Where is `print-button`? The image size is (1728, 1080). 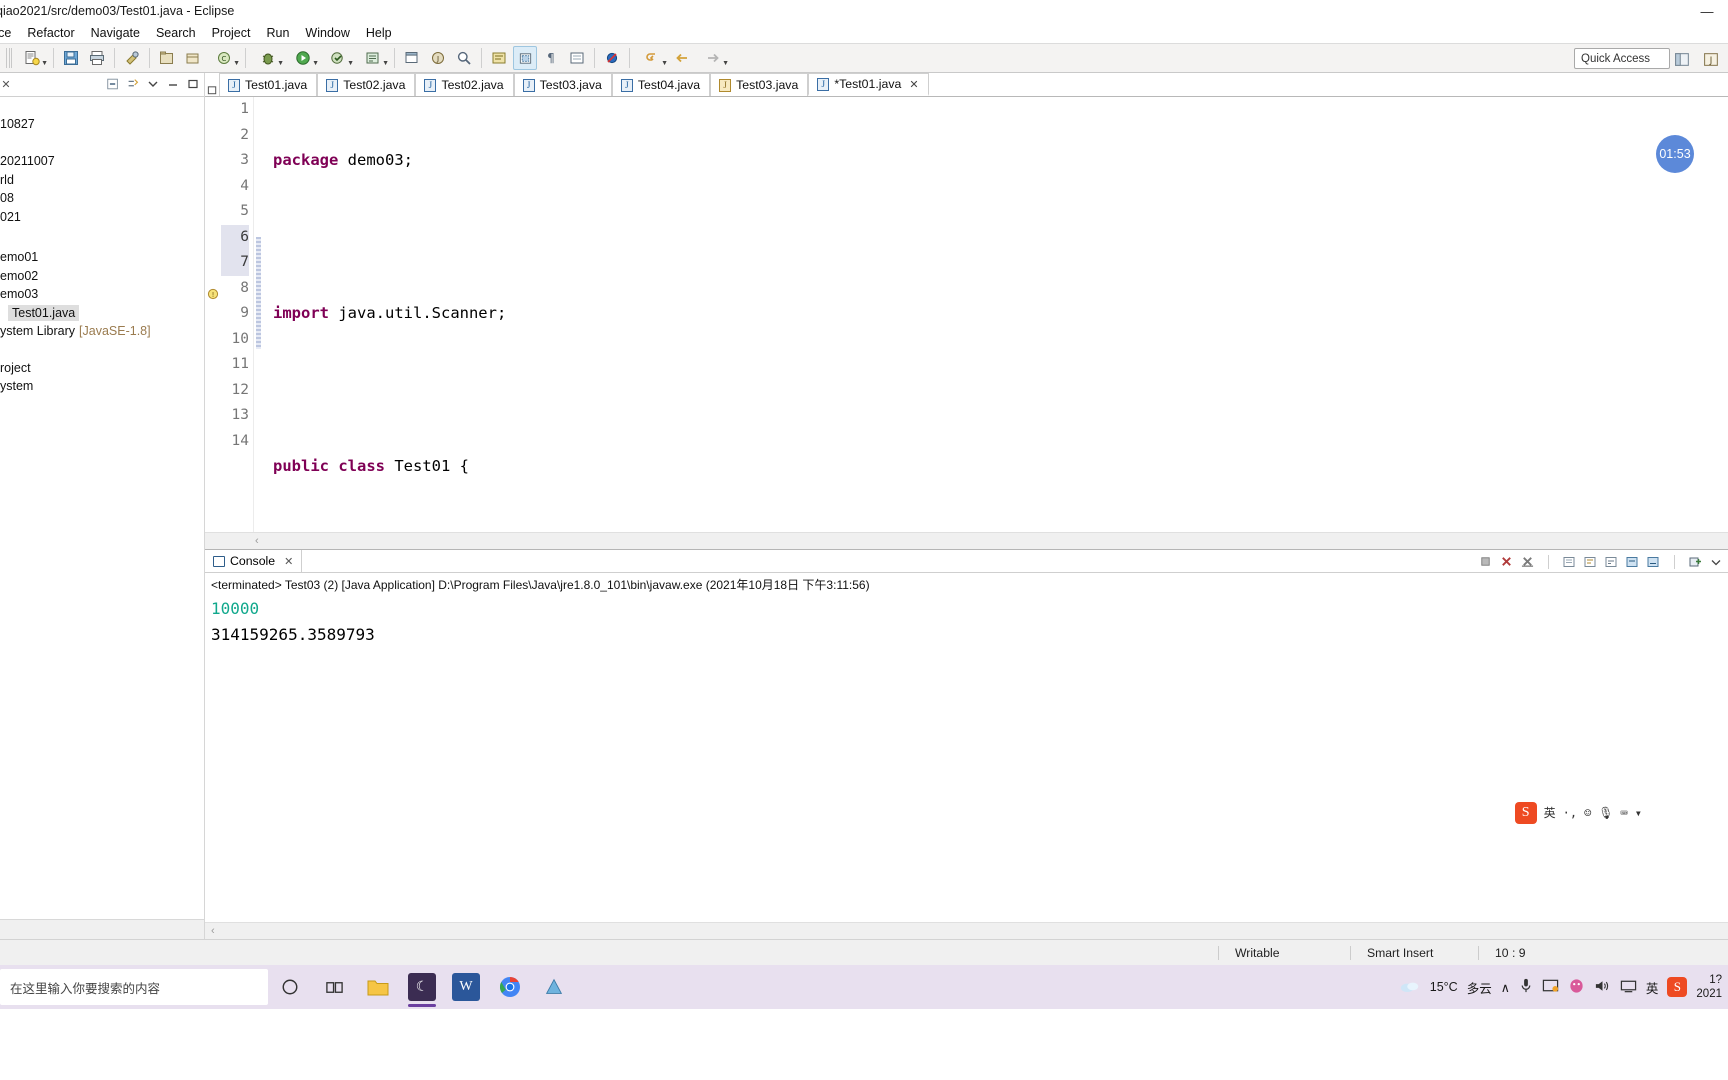 print-button is located at coordinates (97, 58).